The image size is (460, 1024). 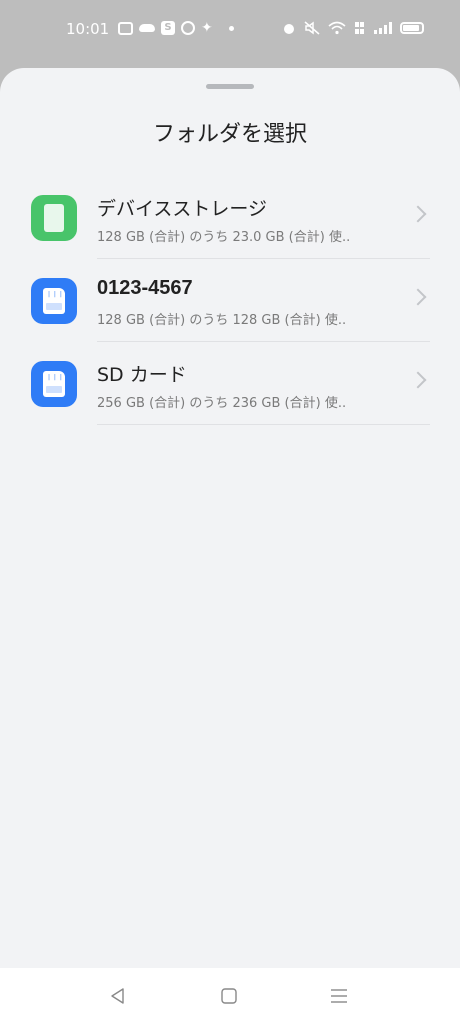 I want to click on system-icons, so click(x=353, y=28).